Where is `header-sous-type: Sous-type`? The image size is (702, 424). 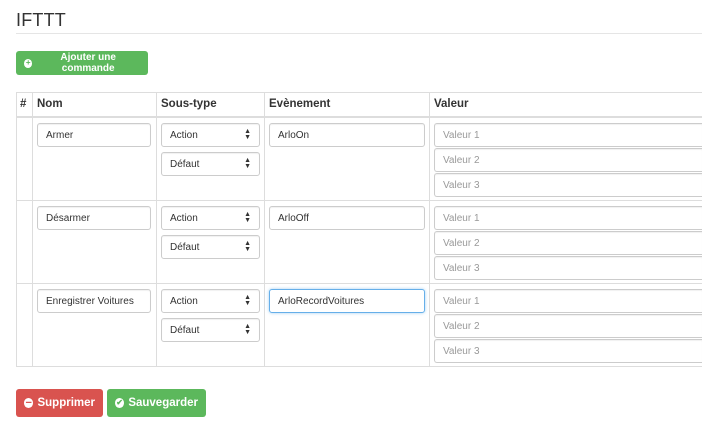 header-sous-type: Sous-type is located at coordinates (189, 104).